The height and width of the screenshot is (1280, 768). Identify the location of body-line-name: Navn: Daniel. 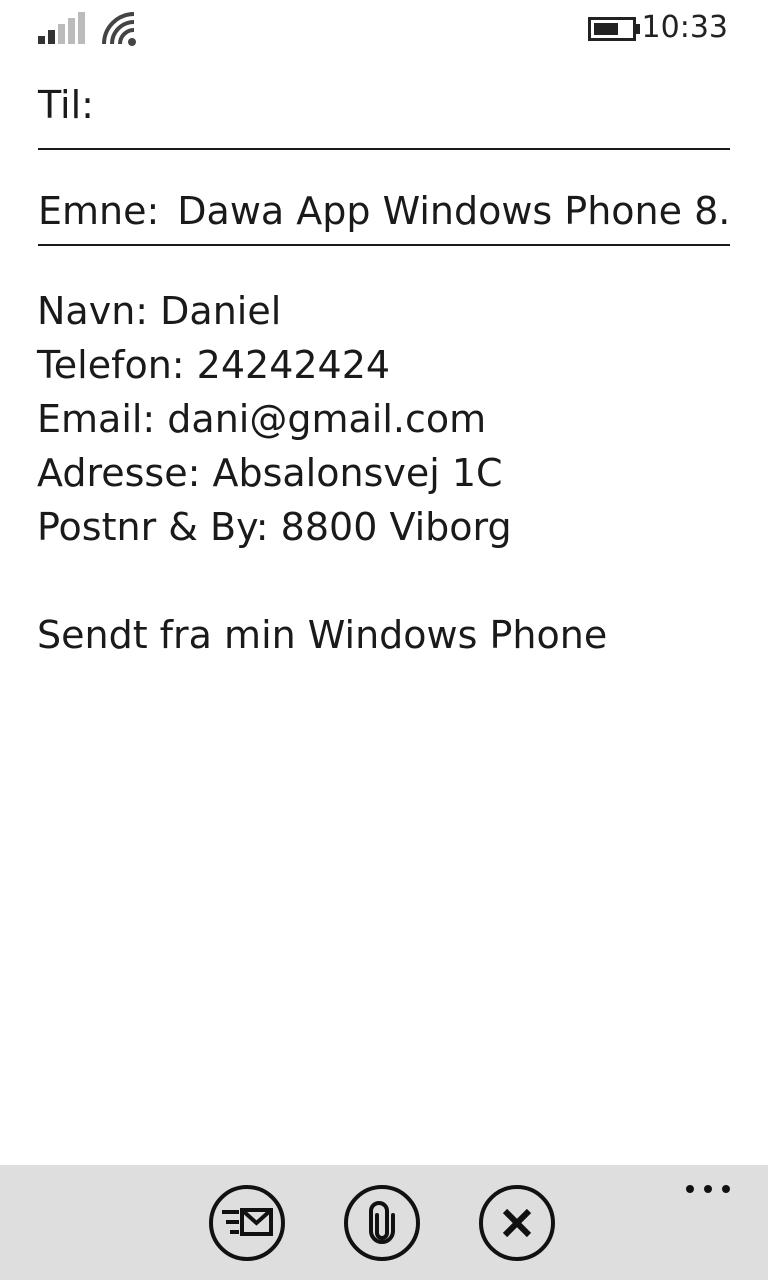
(159, 311).